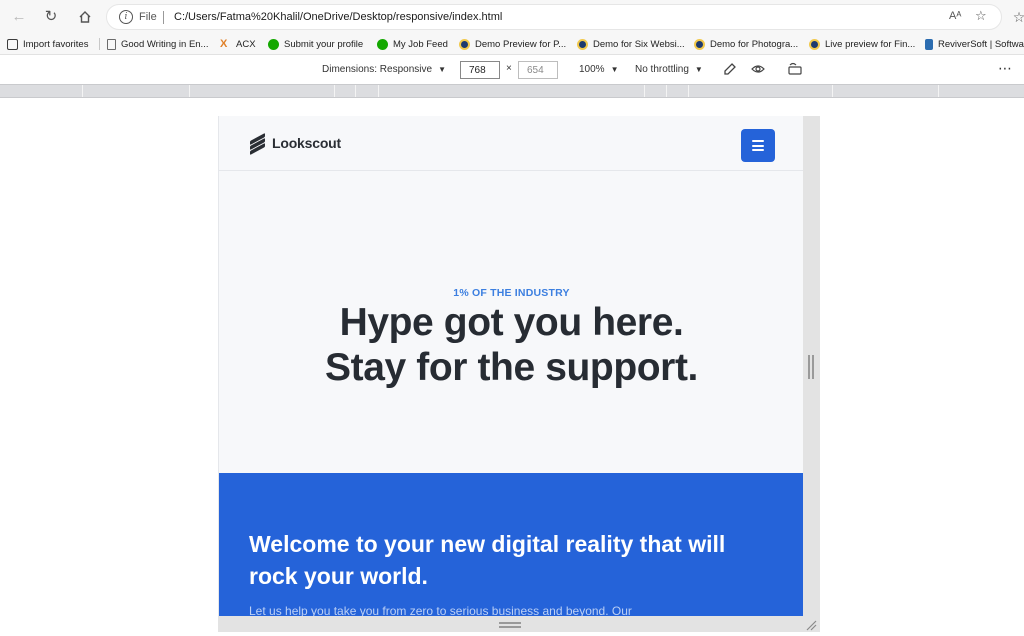 The image size is (1024, 636). Describe the element at coordinates (511, 293) in the screenshot. I see `hero-eyebrow: 1% OF THE INDUSTRY` at that location.